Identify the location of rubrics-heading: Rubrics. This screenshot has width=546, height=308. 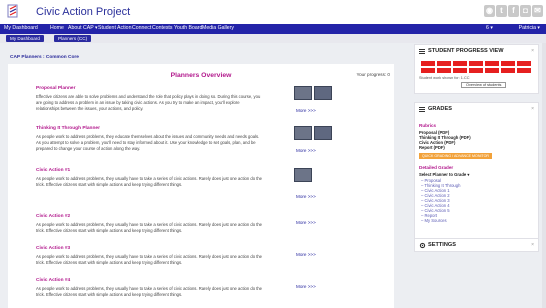
(428, 125).